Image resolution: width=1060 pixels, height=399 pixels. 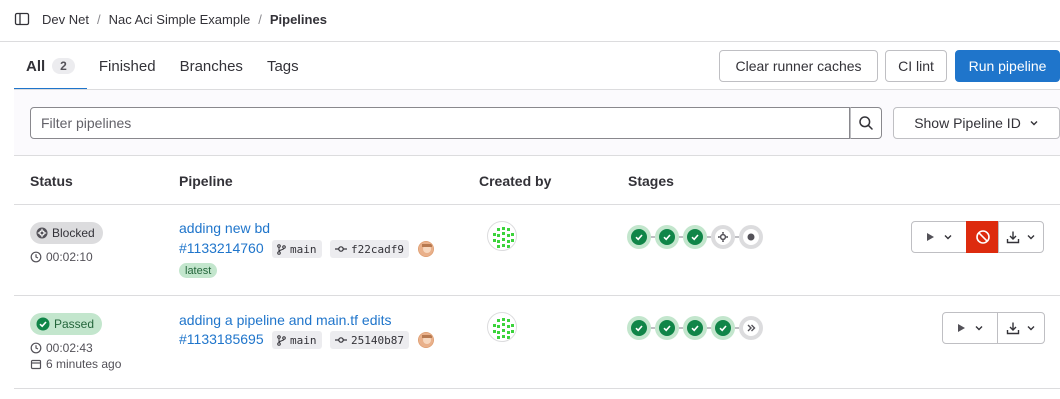 What do you see at coordinates (285, 320) in the screenshot?
I see `pipeline-title-link: adding a pipeline and main.tf edits` at bounding box center [285, 320].